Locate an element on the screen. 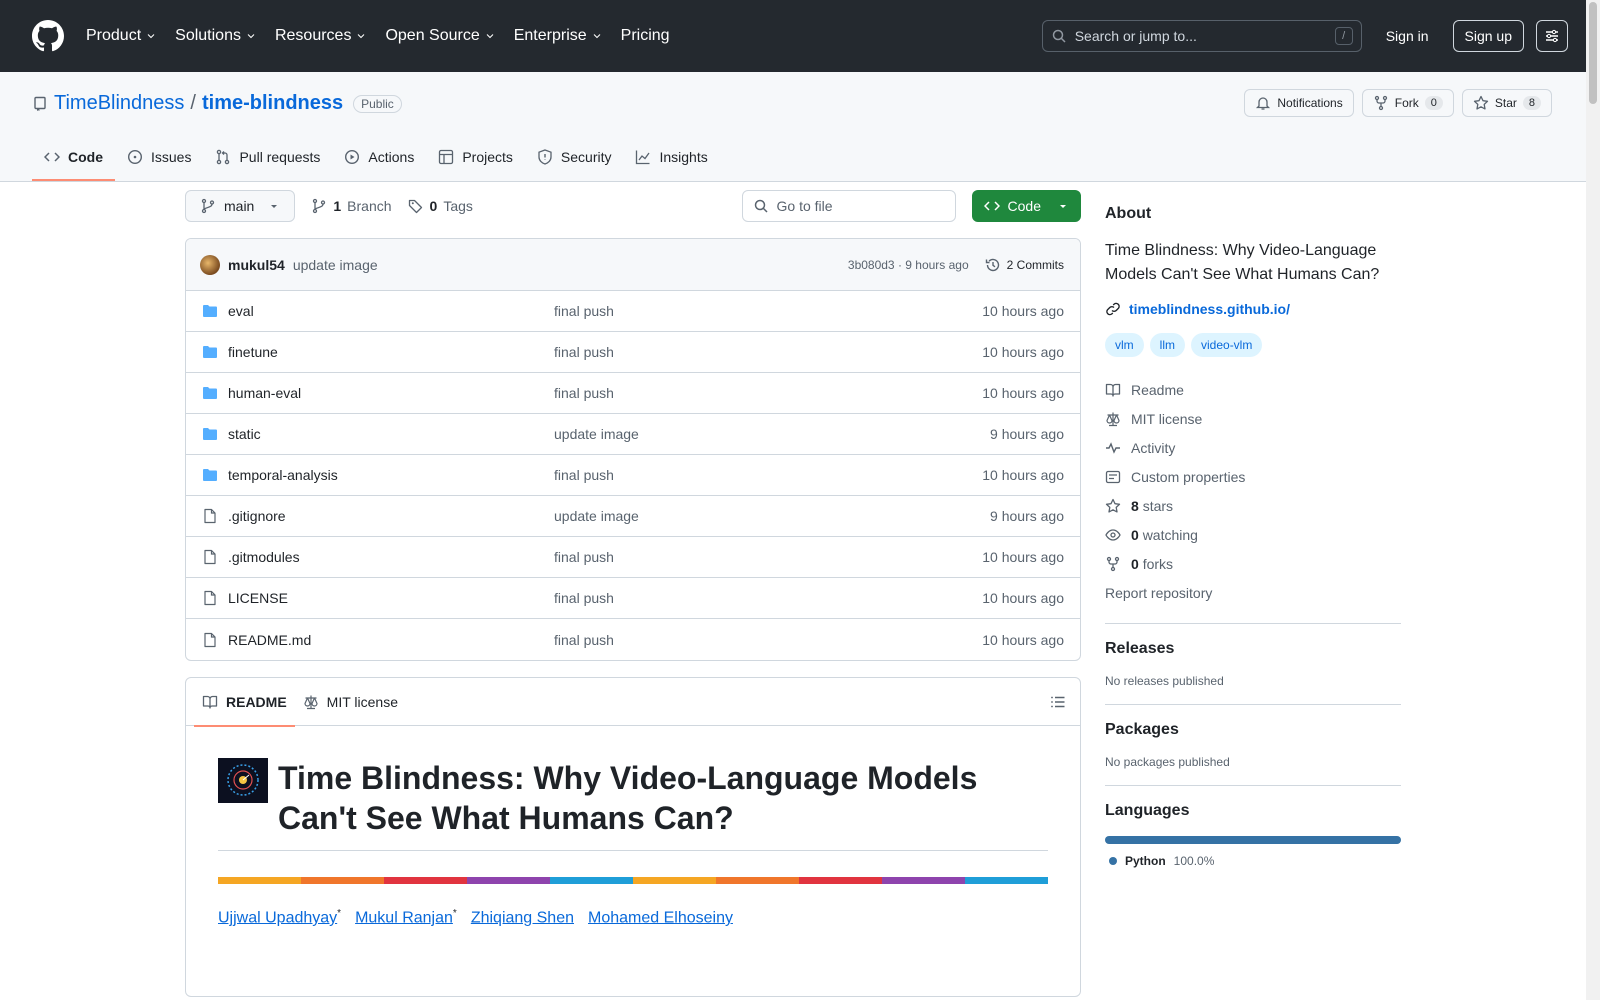 The height and width of the screenshot is (1000, 1600). list-unordered-icon is located at coordinates (1058, 701).